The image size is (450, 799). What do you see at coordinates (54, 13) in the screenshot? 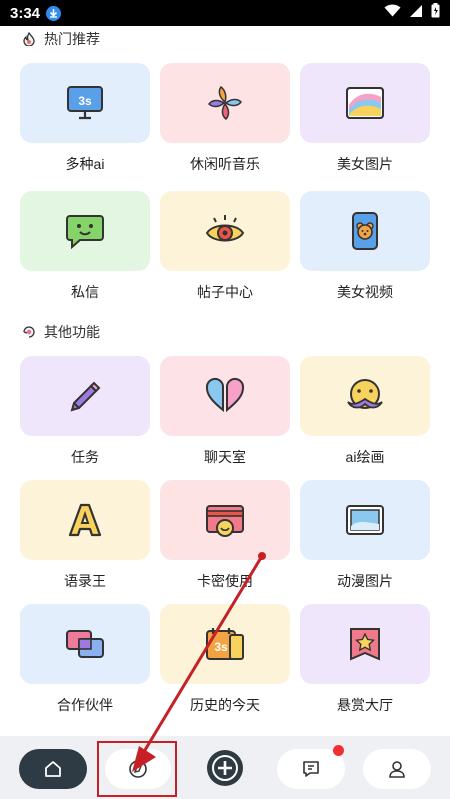
I see `download-icon` at bounding box center [54, 13].